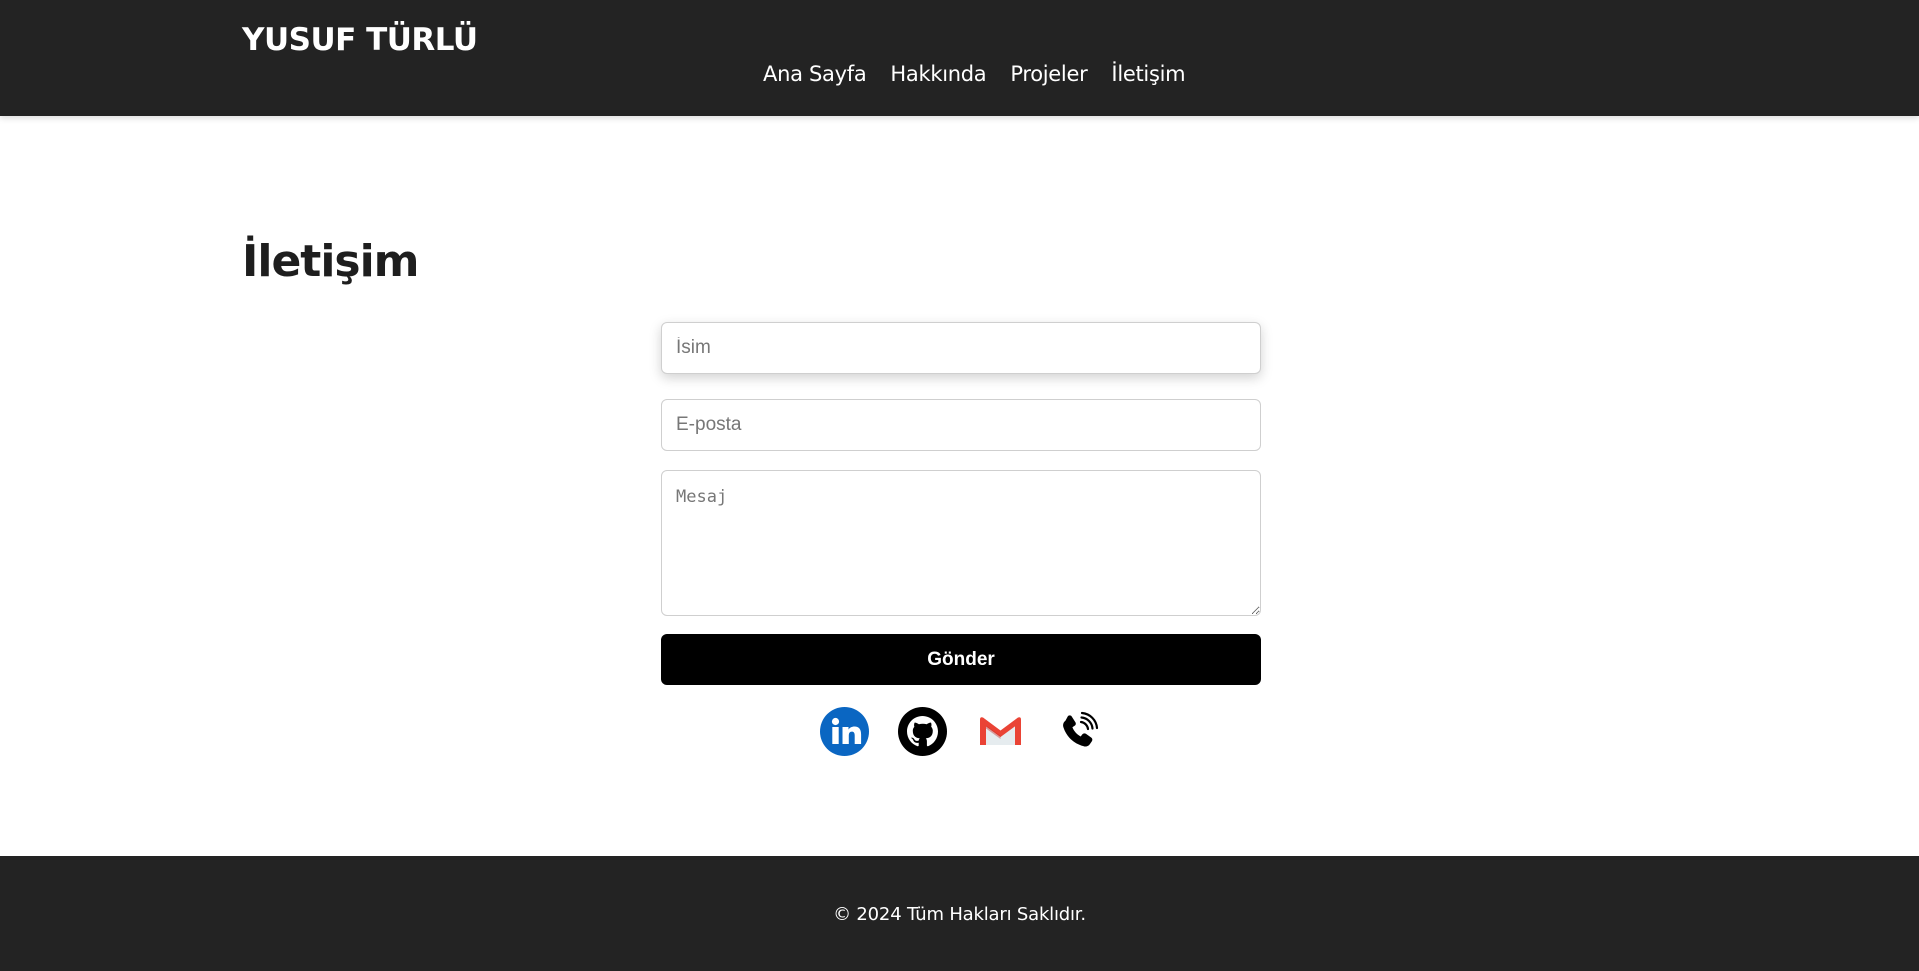 The image size is (1919, 971). Describe the element at coordinates (1148, 74) in the screenshot. I see `nav-link-contact: İletişim` at that location.